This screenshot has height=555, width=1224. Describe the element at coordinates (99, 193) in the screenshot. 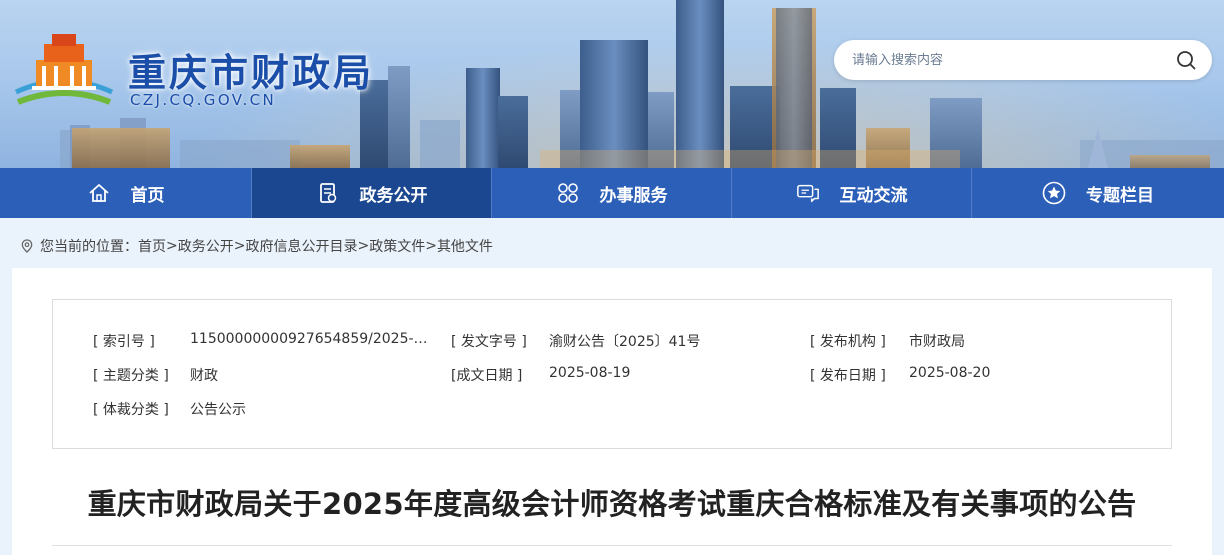

I see `home-icon` at that location.